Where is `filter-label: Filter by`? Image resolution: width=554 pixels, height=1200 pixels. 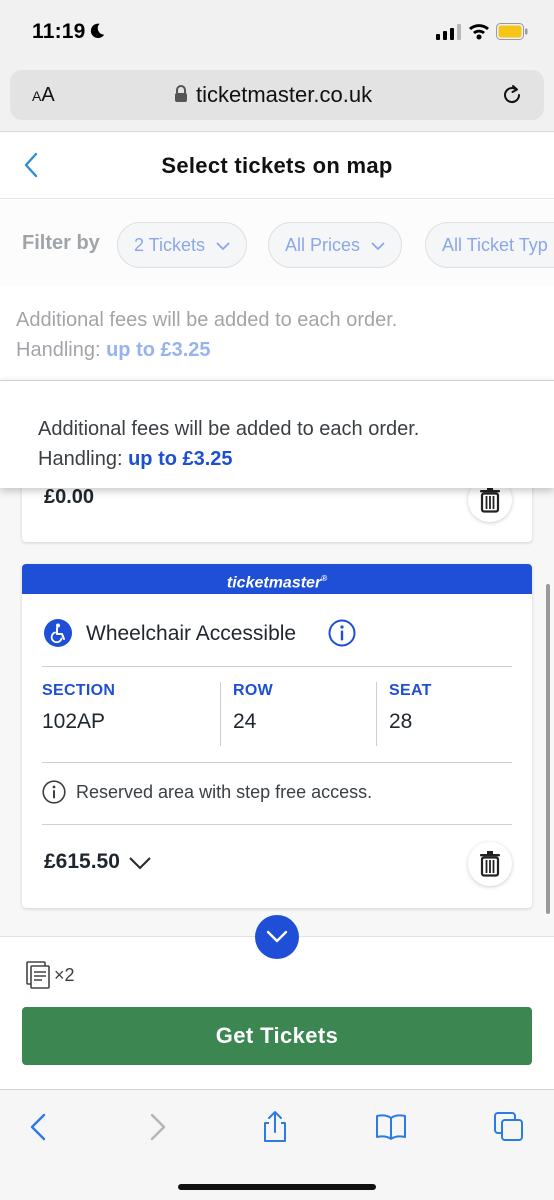 filter-label: Filter by is located at coordinates (61, 243).